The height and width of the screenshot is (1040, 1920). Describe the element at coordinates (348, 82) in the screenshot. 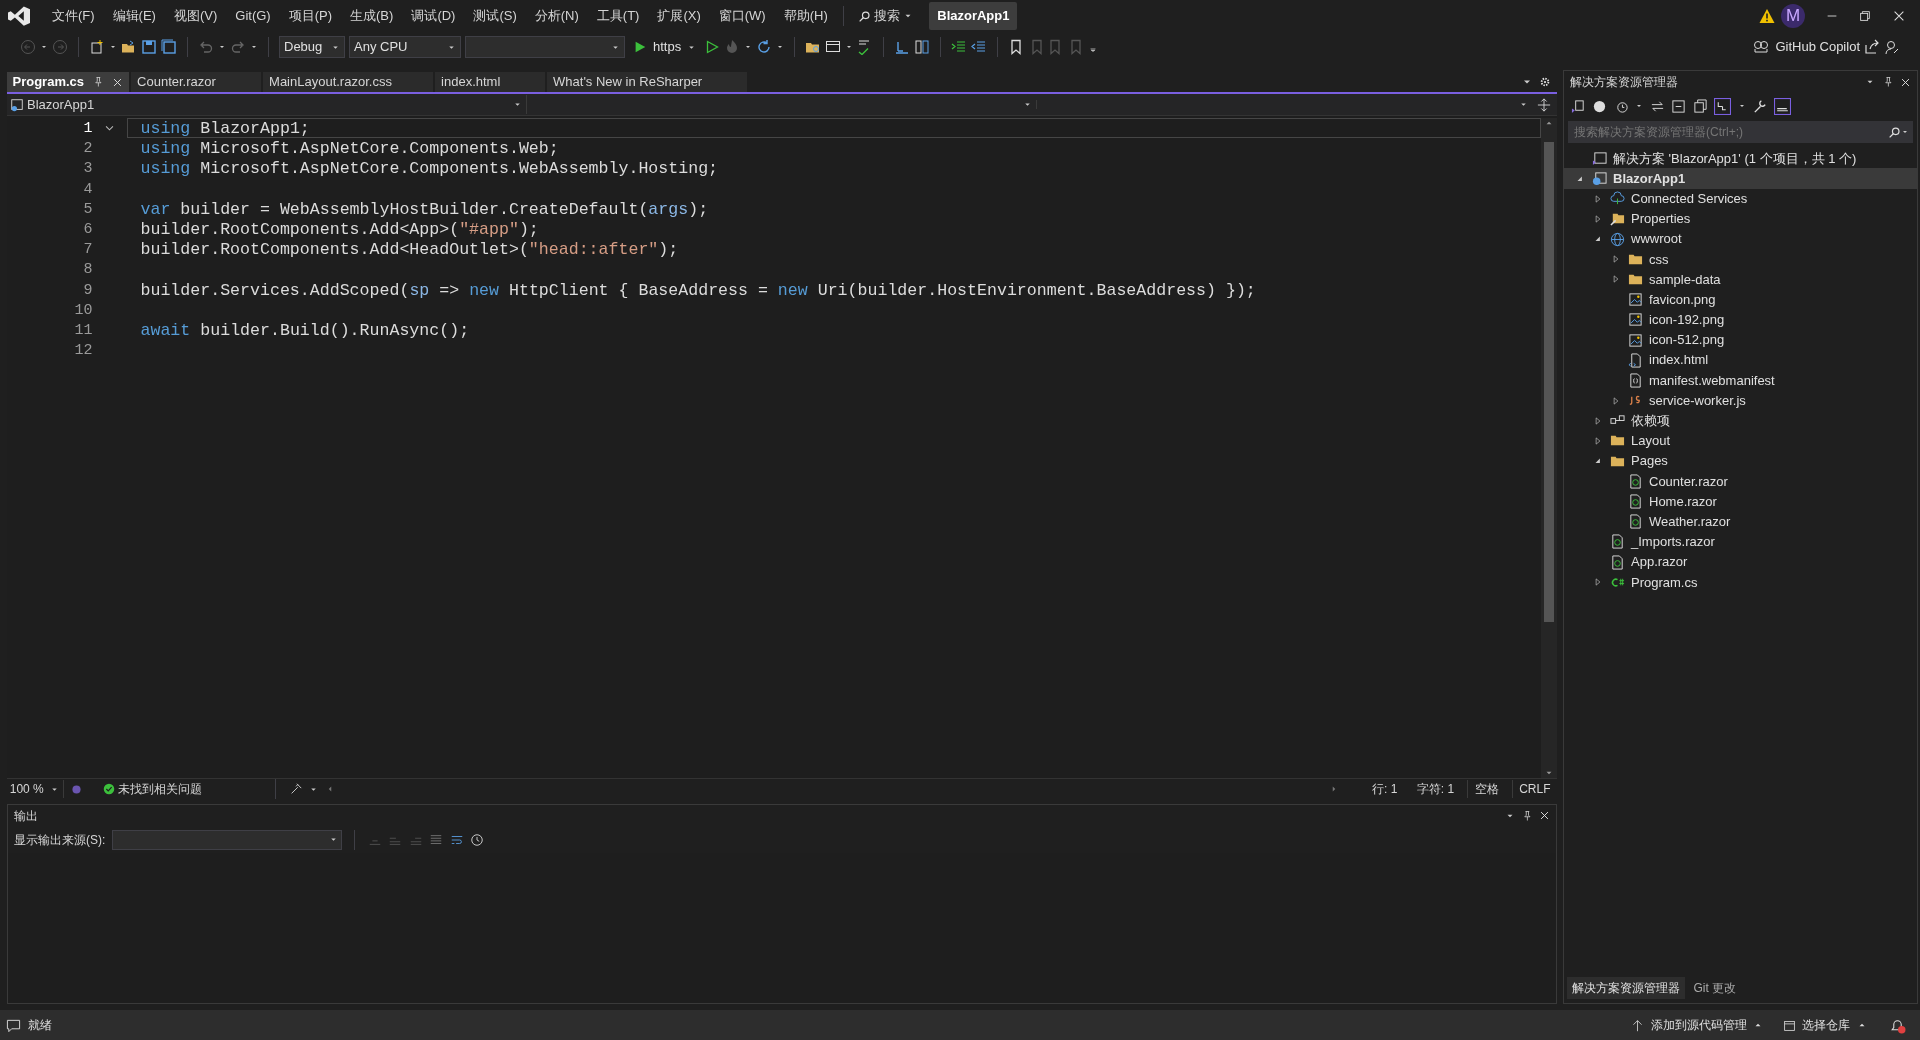

I see `document-tab: MainLayout.razor.css` at that location.